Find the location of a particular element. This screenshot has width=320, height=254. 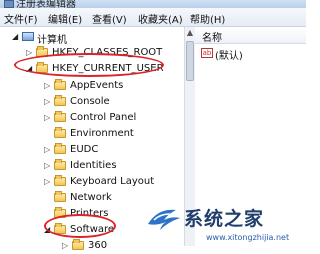

tree-item-label: Environment is located at coordinates (102, 133).